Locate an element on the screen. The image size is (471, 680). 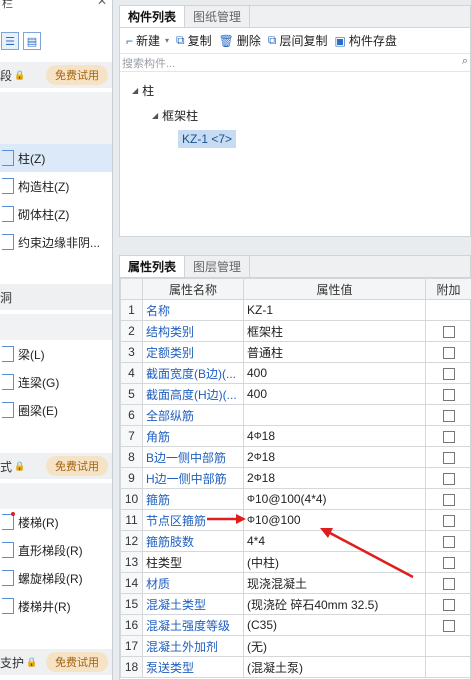
copy-button: ⧉ 复制 is located at coordinates (195, 40).